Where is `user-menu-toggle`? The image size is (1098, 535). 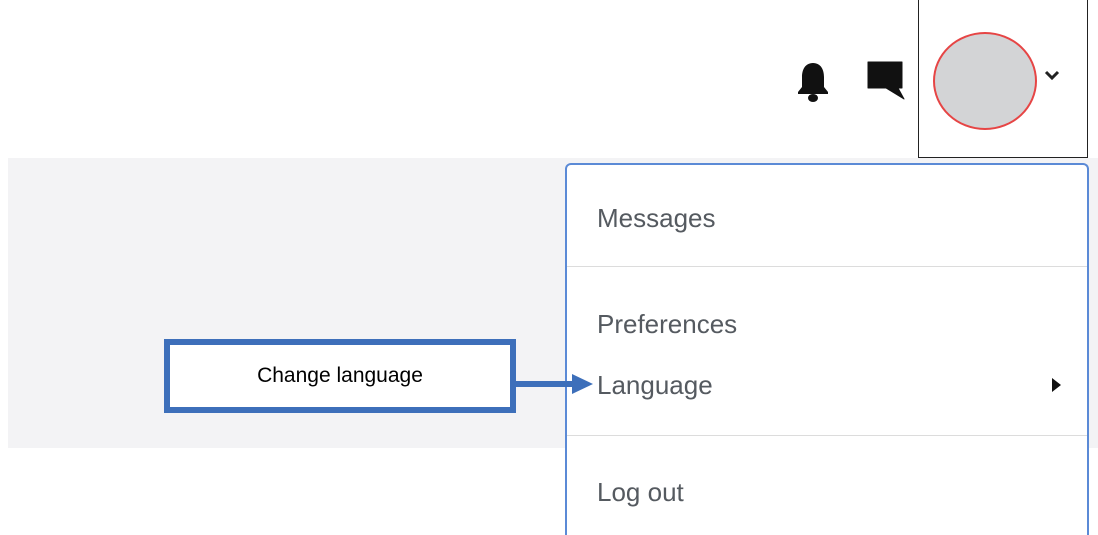 user-menu-toggle is located at coordinates (1003, 79).